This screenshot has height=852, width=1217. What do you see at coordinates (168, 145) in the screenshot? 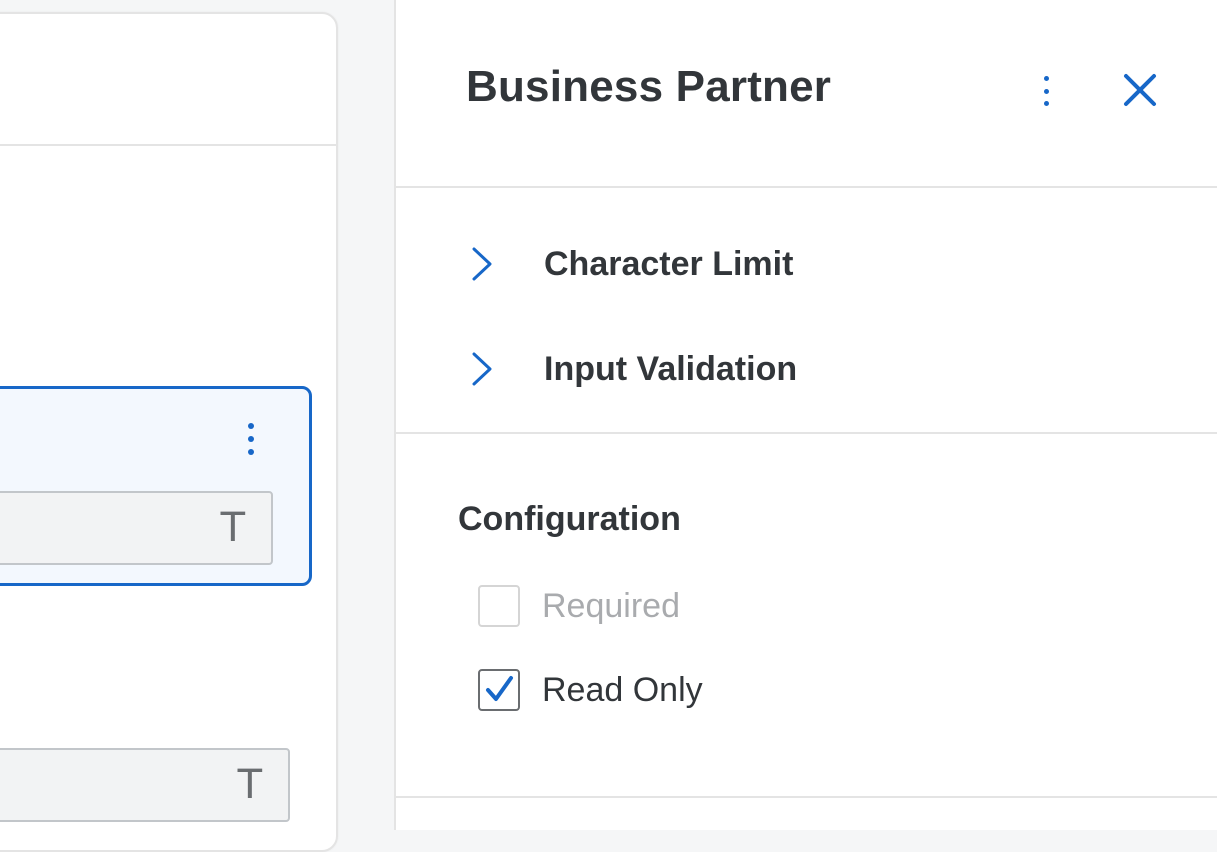
I see `card-header-divider` at bounding box center [168, 145].